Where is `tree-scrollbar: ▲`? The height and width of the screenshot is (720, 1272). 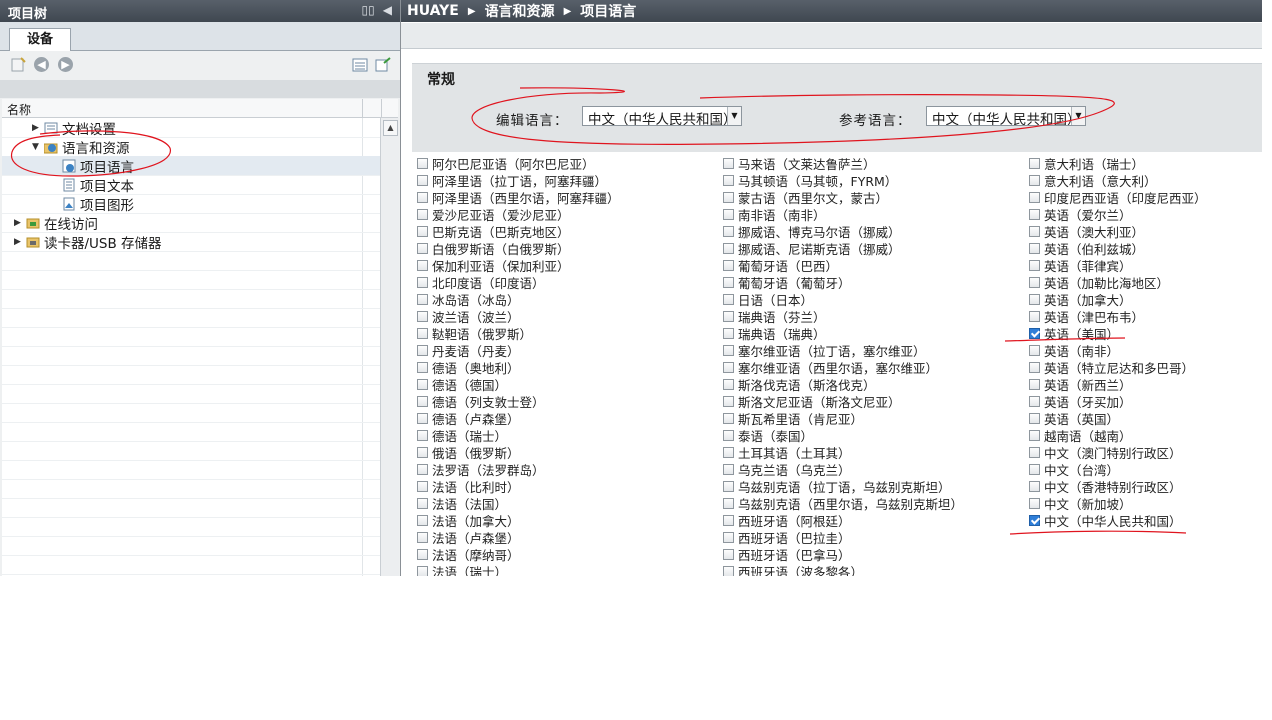
tree-scrollbar: ▲ is located at coordinates (389, 347).